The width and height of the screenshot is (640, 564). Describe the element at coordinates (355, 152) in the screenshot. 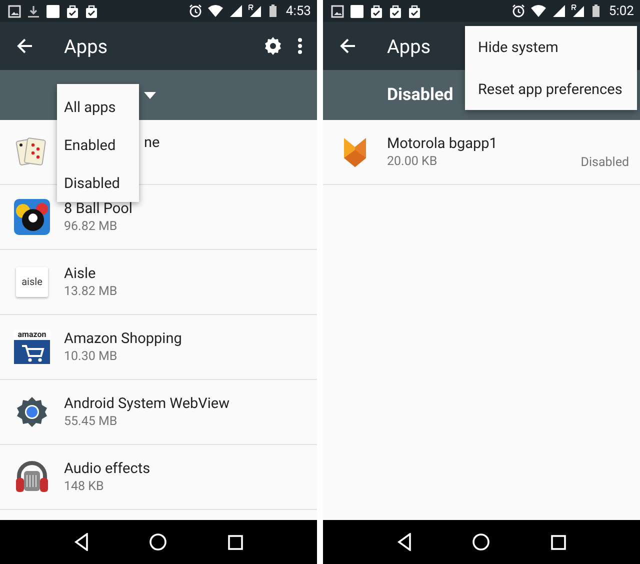

I see `shield-icon` at that location.